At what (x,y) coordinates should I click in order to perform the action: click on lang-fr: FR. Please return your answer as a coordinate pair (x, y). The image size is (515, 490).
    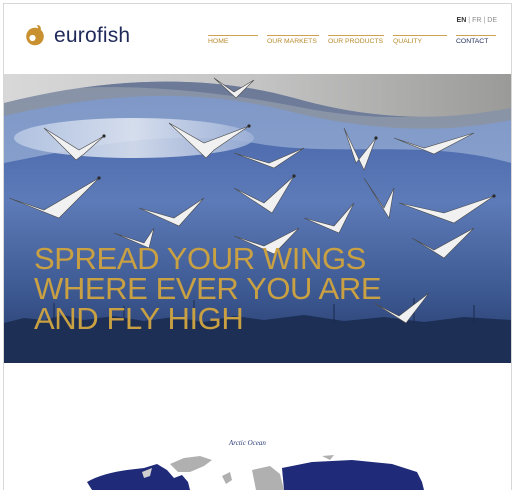
    Looking at the image, I should click on (476, 20).